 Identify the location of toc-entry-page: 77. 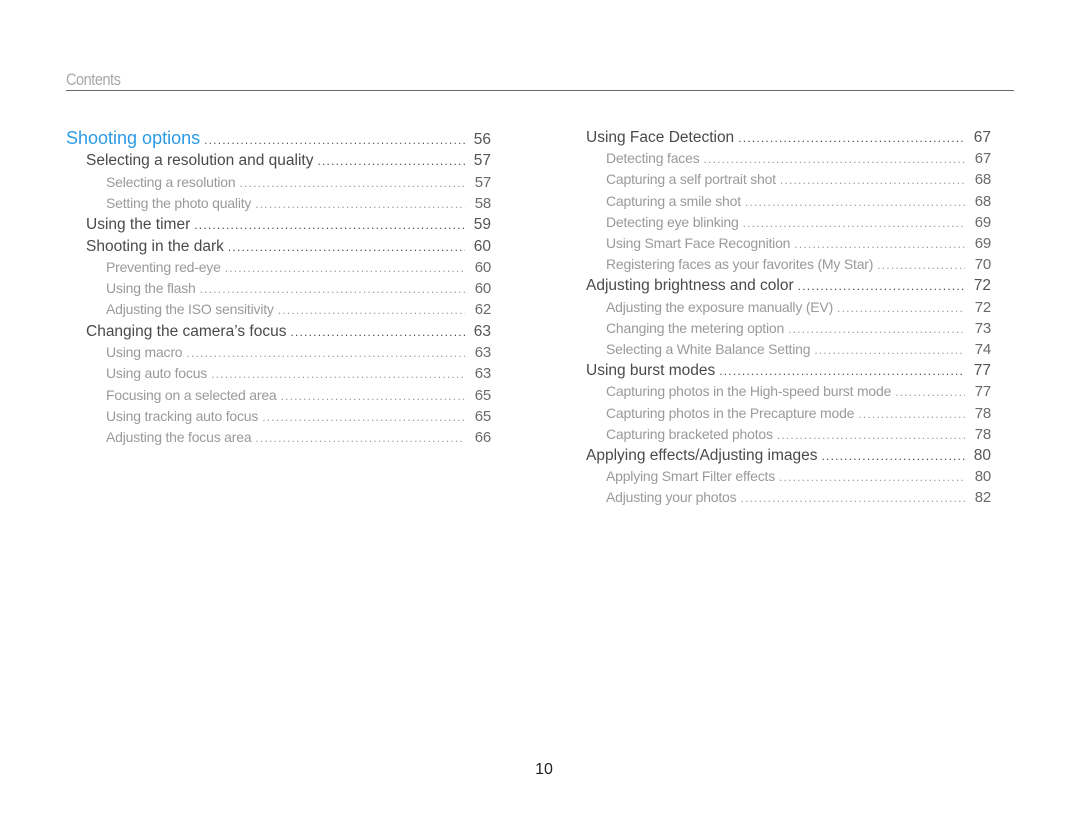
(982, 371).